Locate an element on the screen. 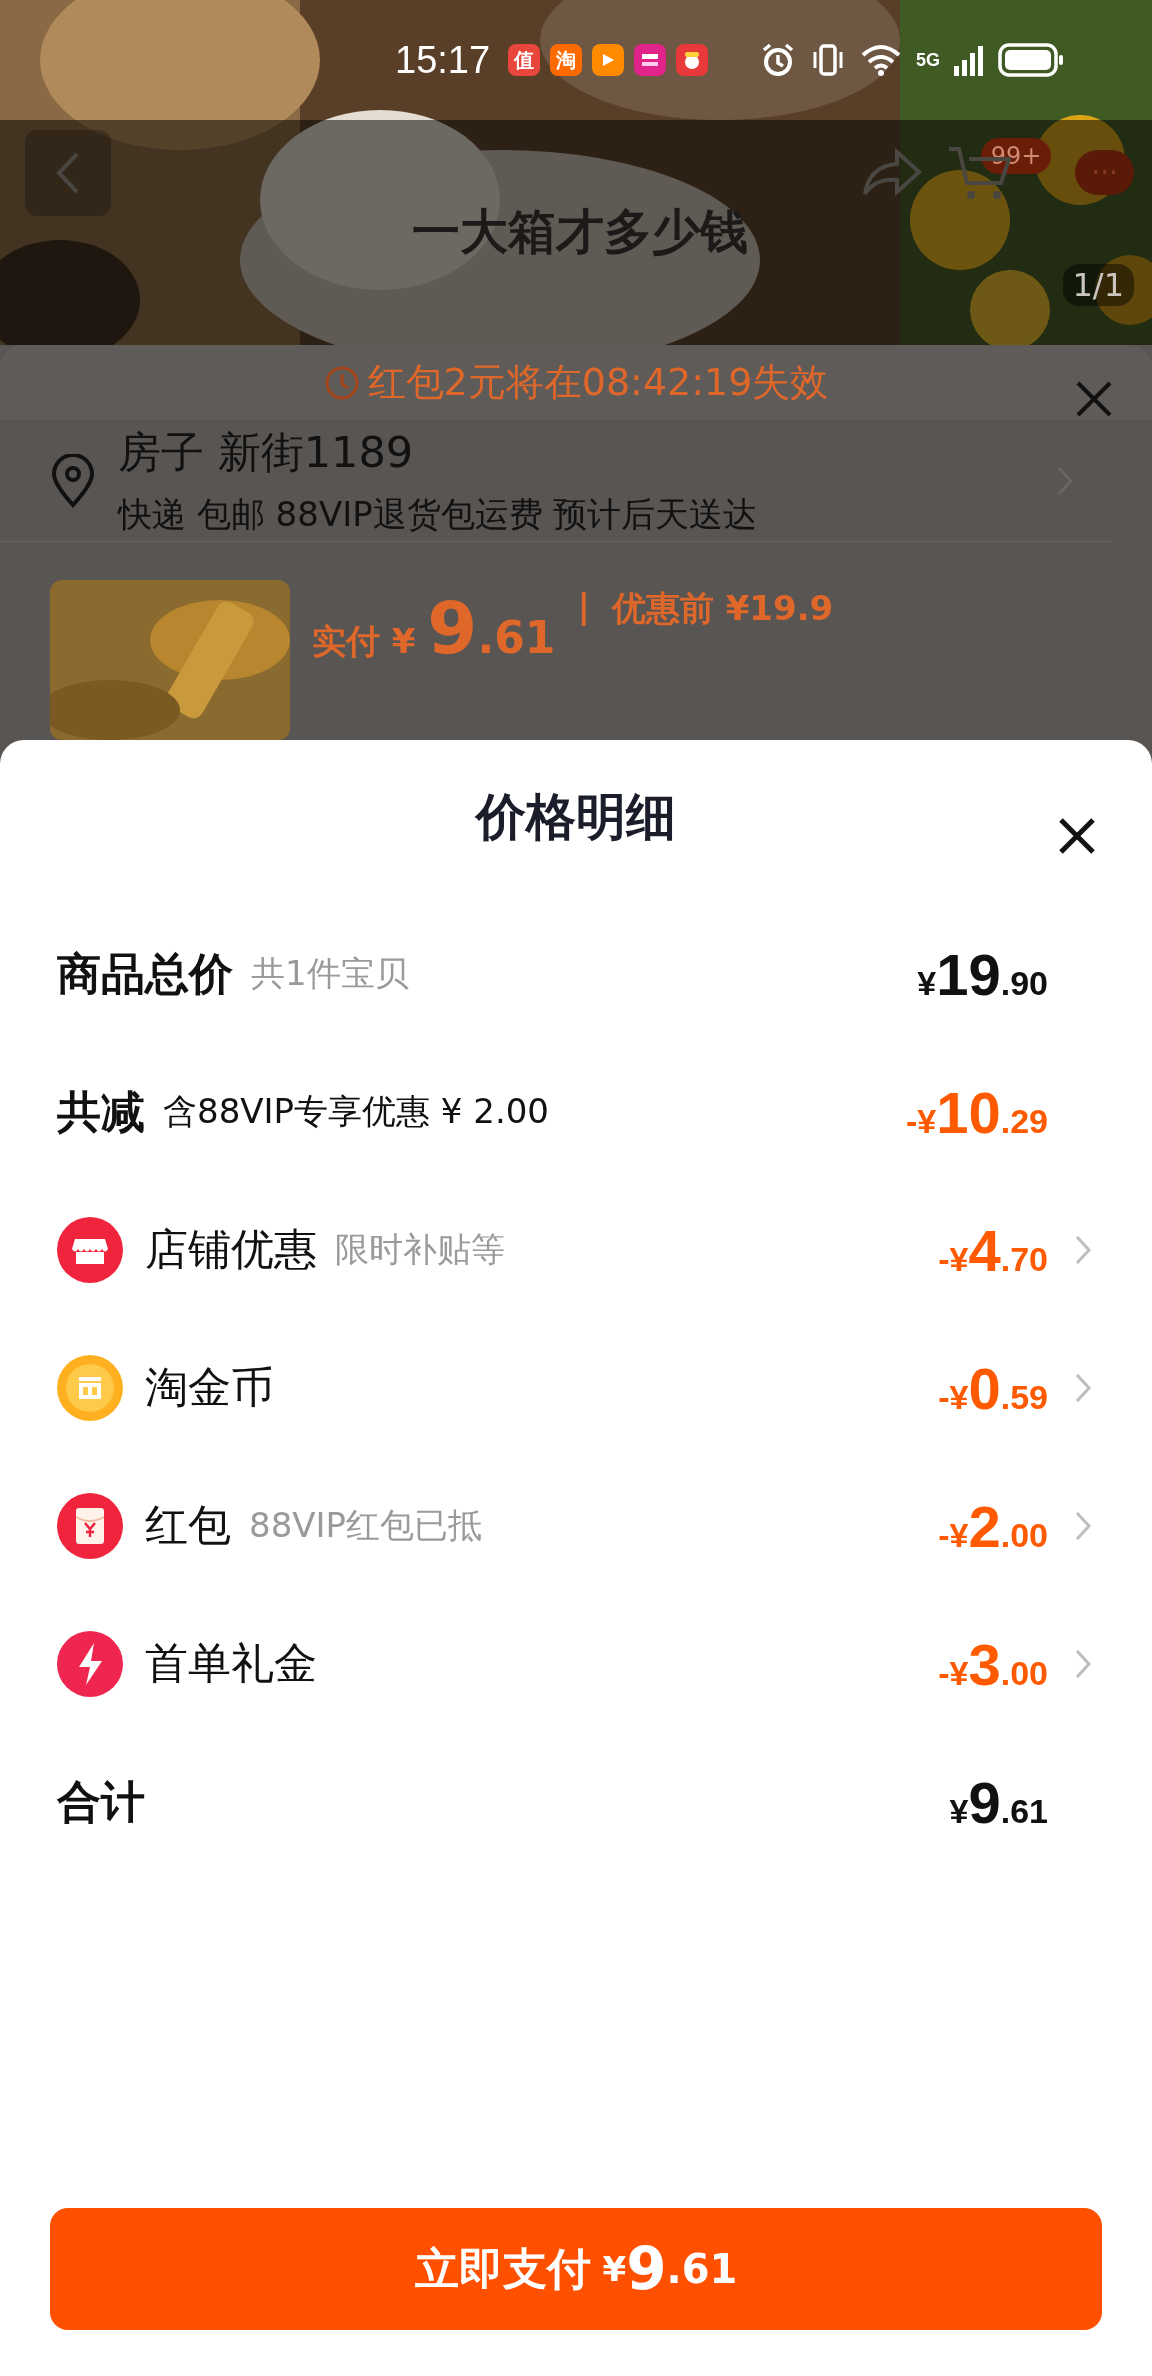  status-time: 15:17 is located at coordinates (443, 60).